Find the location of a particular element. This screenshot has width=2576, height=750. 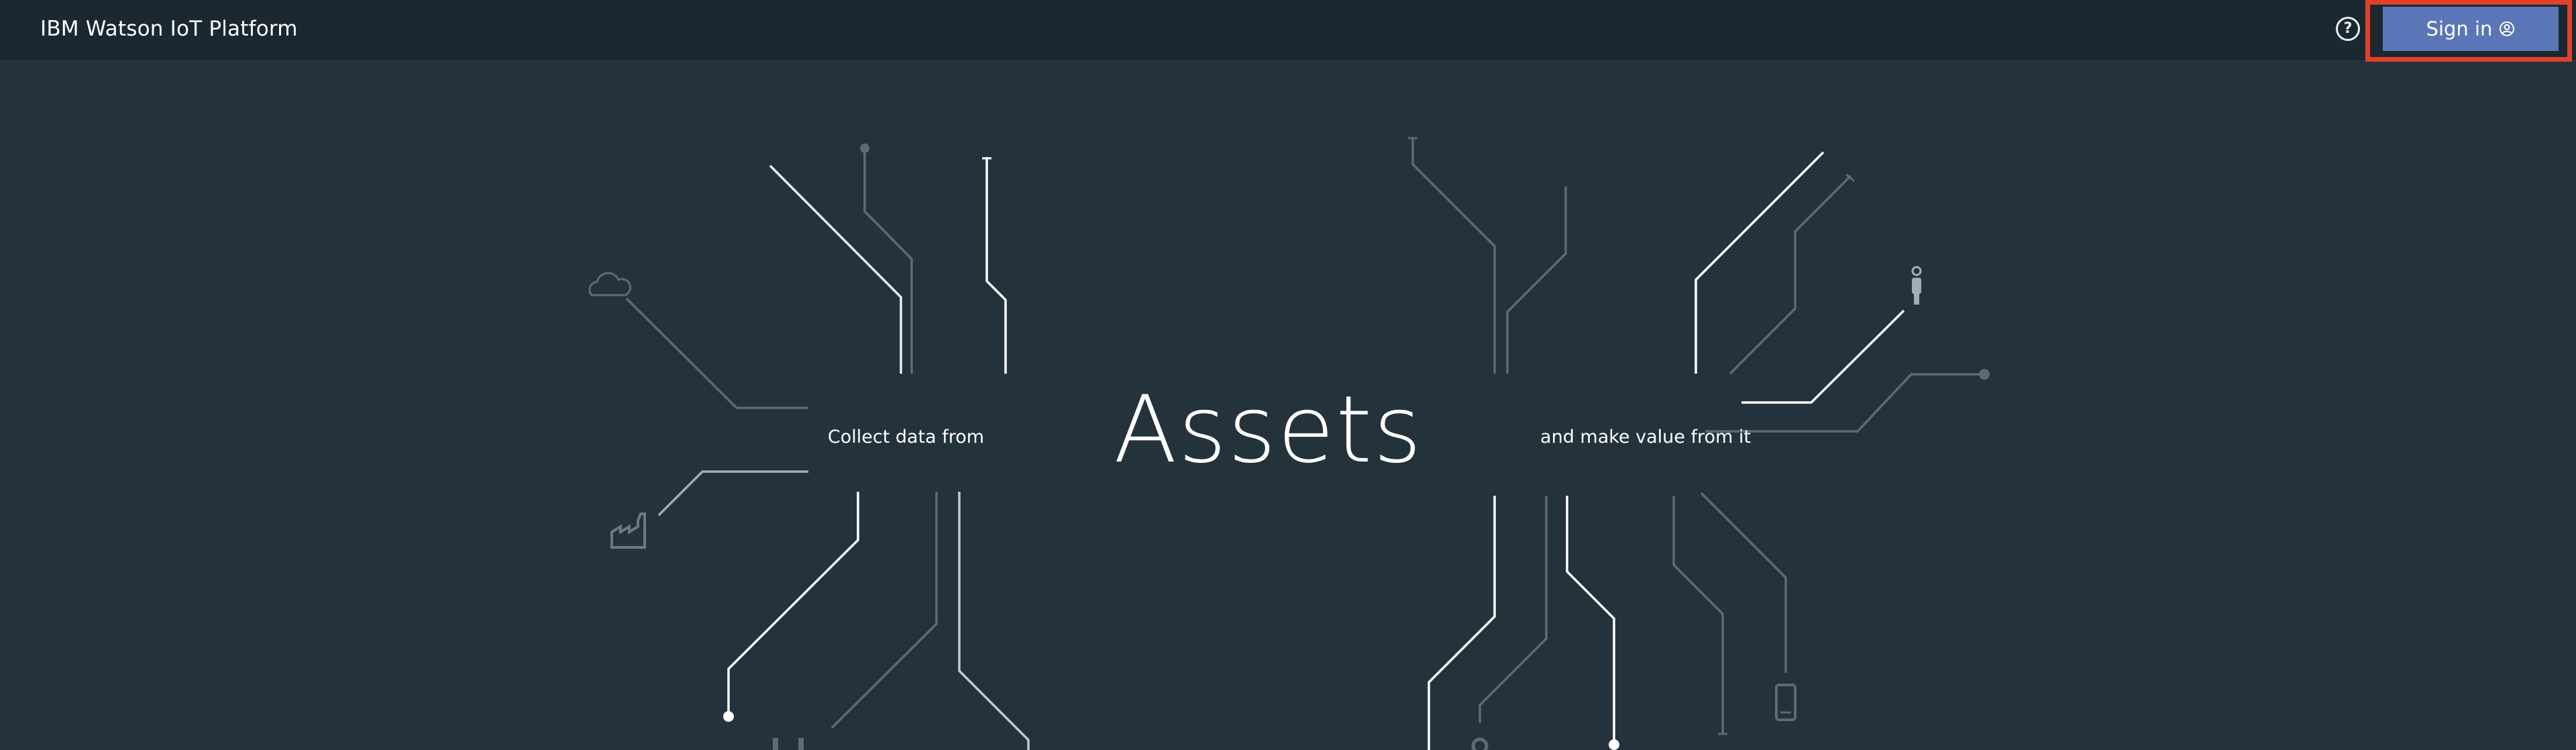

factory-icon is located at coordinates (628, 531).